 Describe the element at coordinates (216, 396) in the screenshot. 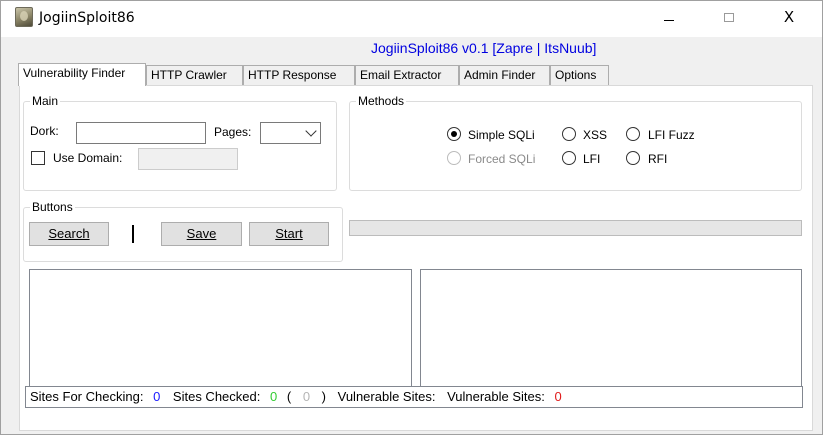

I see `sites-checked-label: Sites Checked:` at that location.